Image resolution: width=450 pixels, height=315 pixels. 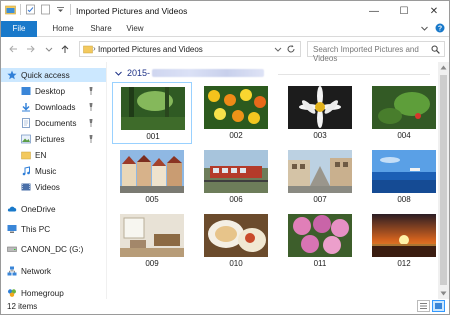 I want to click on thumbnail-room, so click(x=152, y=235).